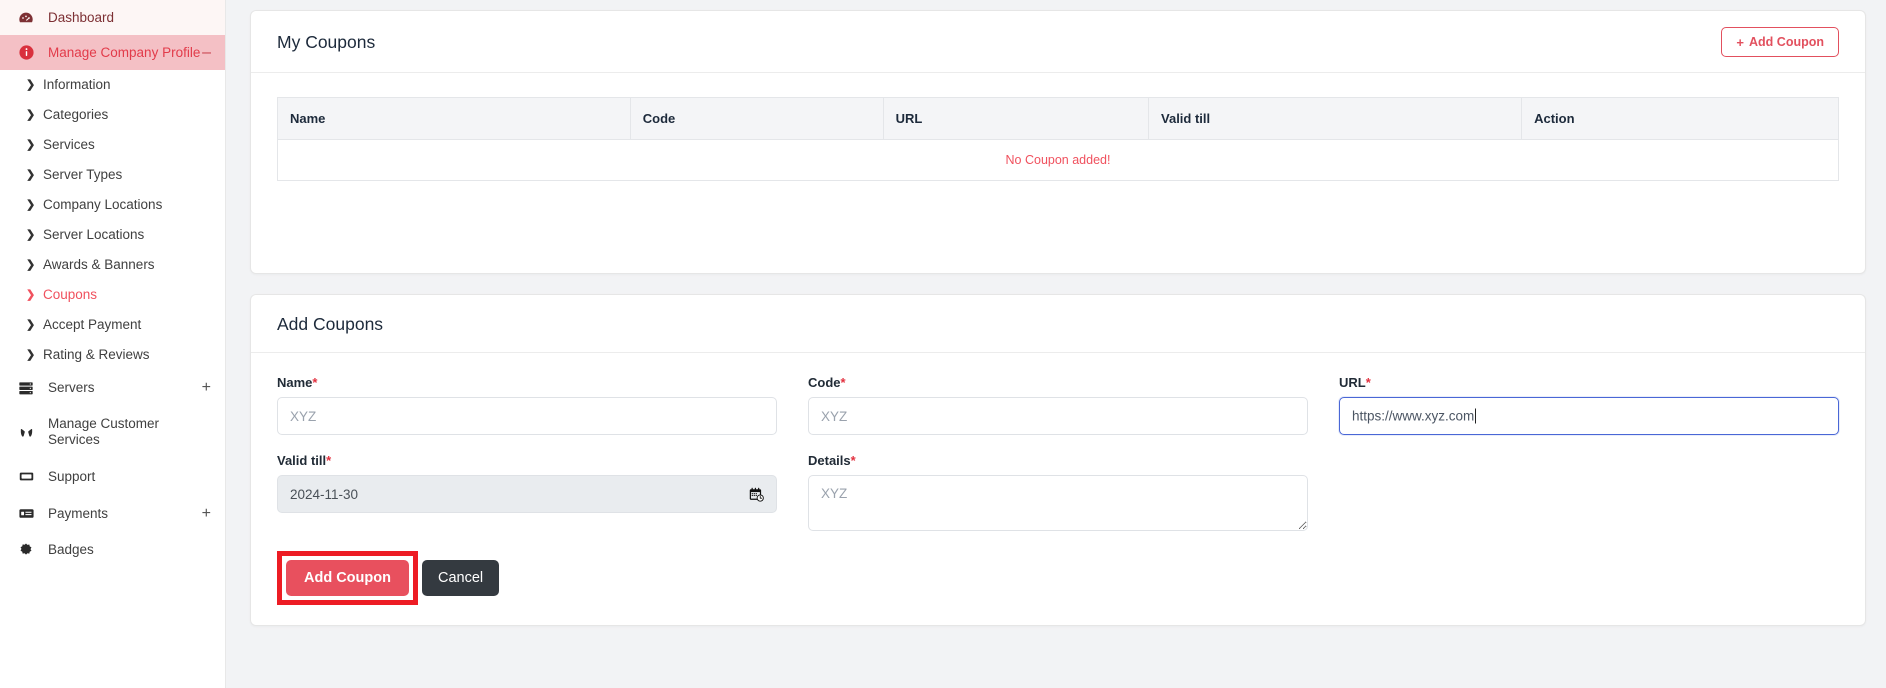 The width and height of the screenshot is (1886, 688). I want to click on sidebar-item-badges: Badges, so click(112, 550).